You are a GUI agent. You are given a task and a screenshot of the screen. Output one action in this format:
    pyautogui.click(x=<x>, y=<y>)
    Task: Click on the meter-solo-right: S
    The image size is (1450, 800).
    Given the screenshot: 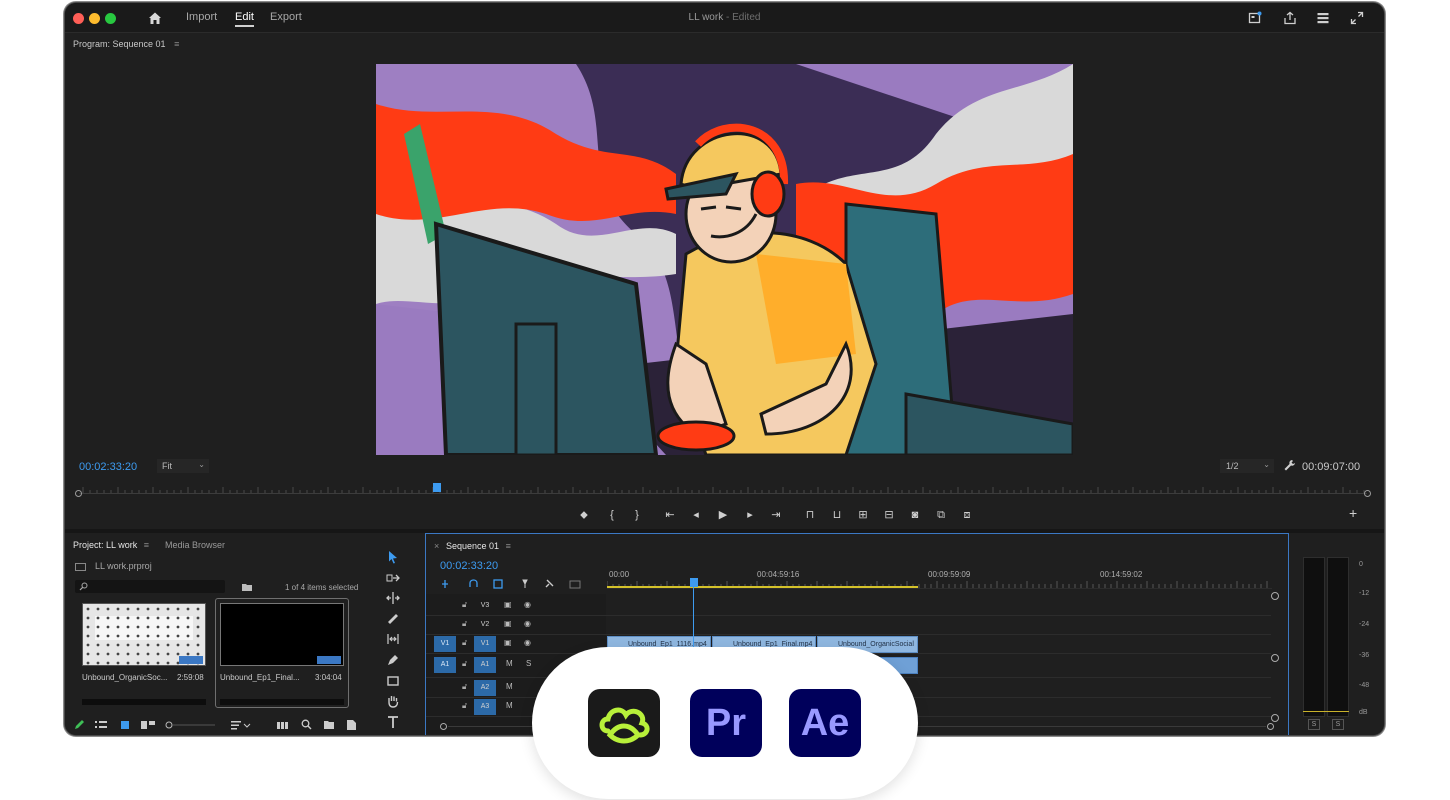 What is the action you would take?
    pyautogui.click(x=1338, y=724)
    